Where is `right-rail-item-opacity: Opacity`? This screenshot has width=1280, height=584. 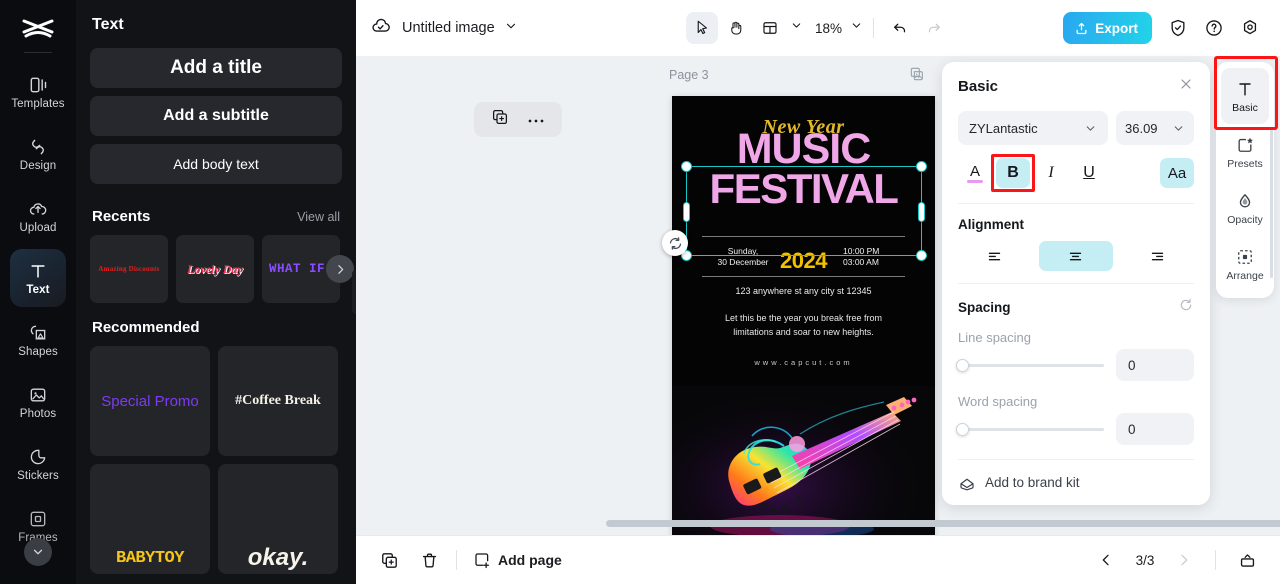
right-rail-item-opacity: Opacity is located at coordinates (1245, 208).